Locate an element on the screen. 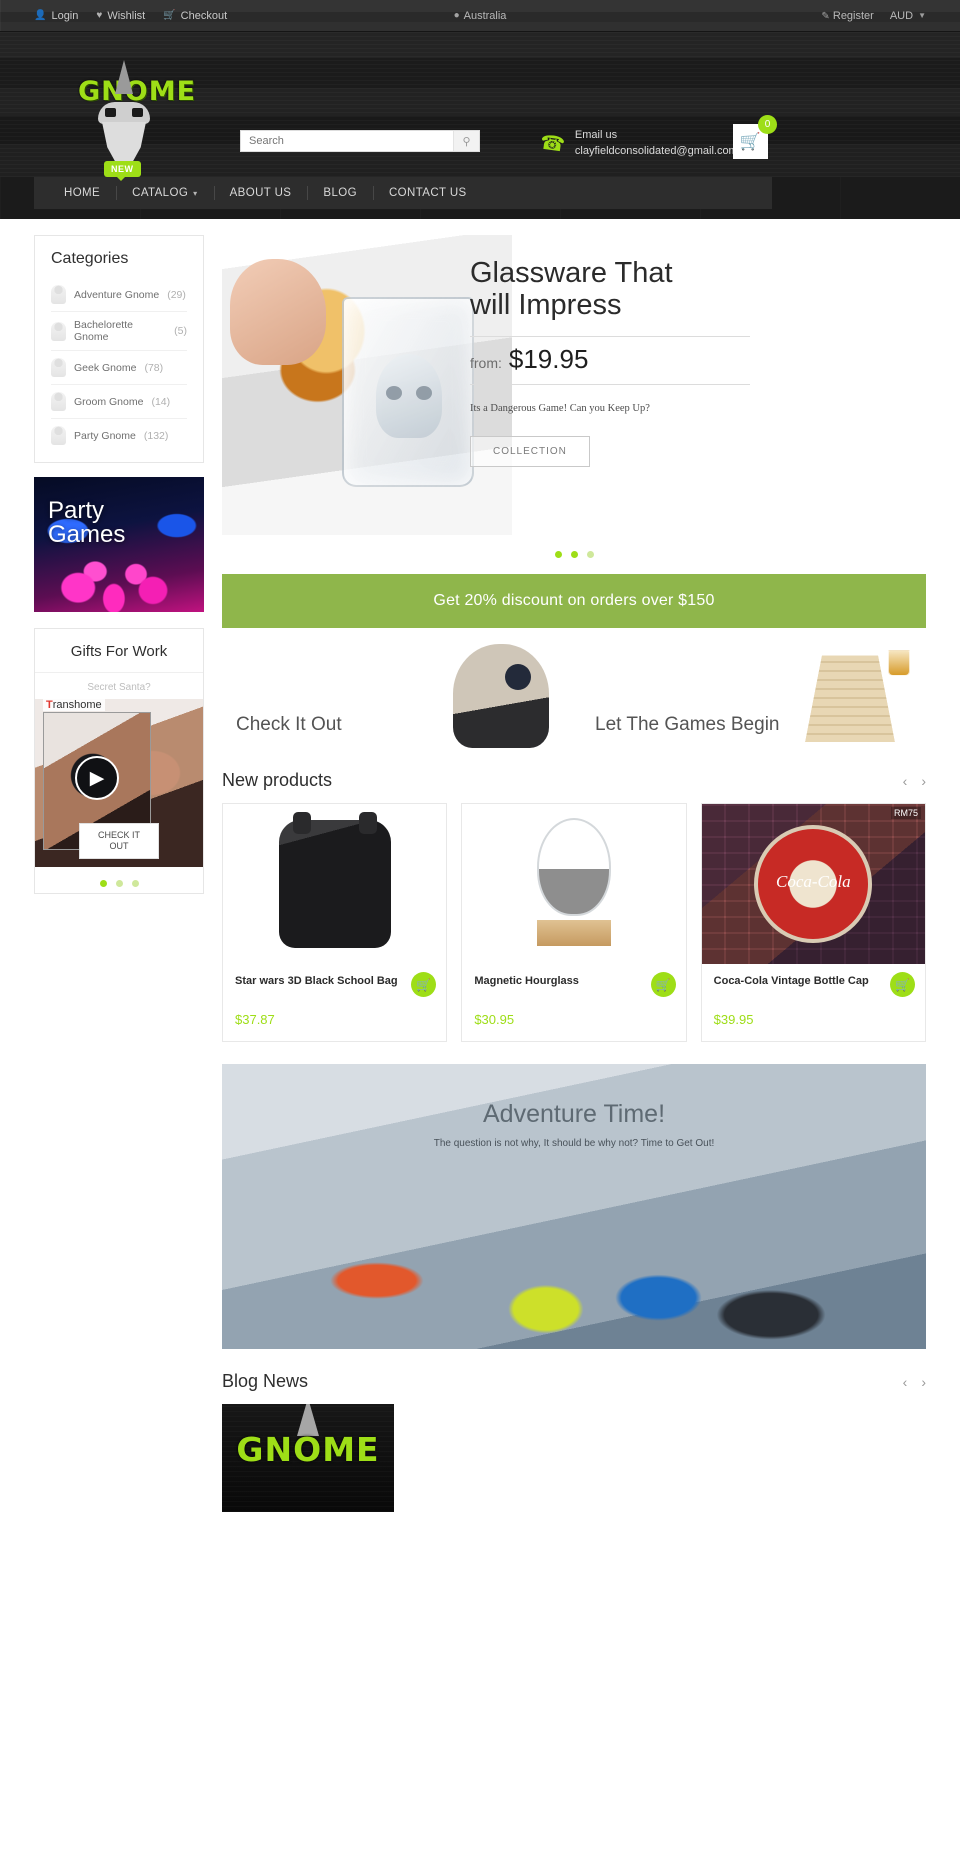 The image size is (960, 1875). product-price: $39.95 is located at coordinates (733, 1019).